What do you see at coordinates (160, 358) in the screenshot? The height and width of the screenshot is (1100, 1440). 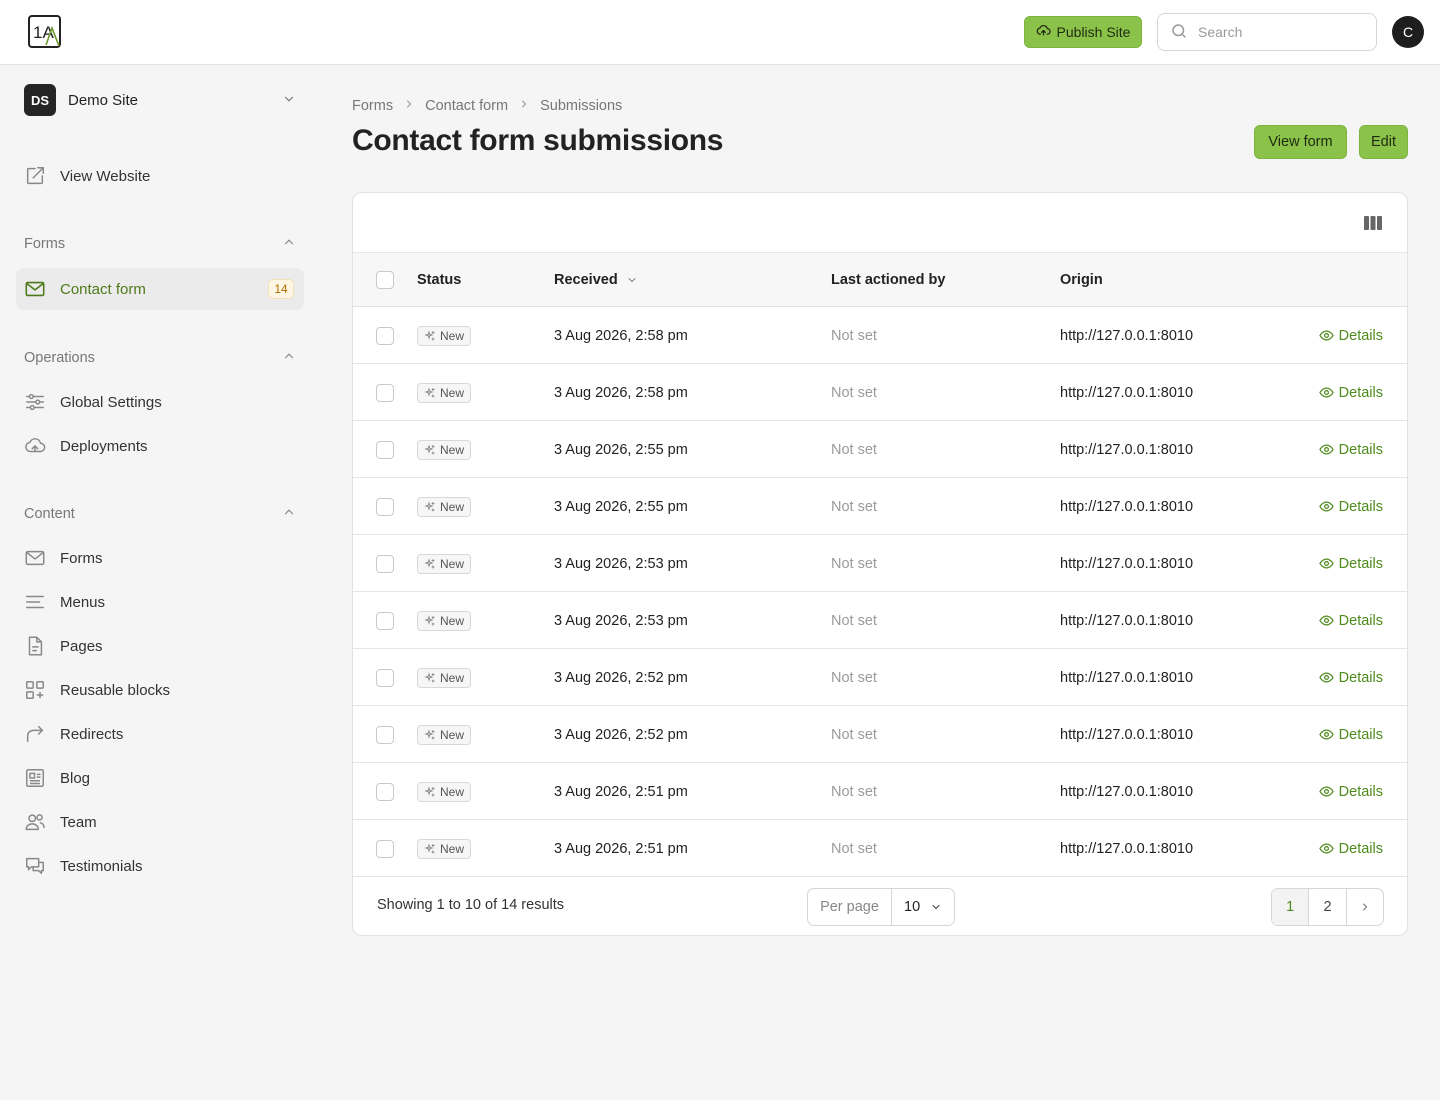 I see `group-operations-header: Operations` at bounding box center [160, 358].